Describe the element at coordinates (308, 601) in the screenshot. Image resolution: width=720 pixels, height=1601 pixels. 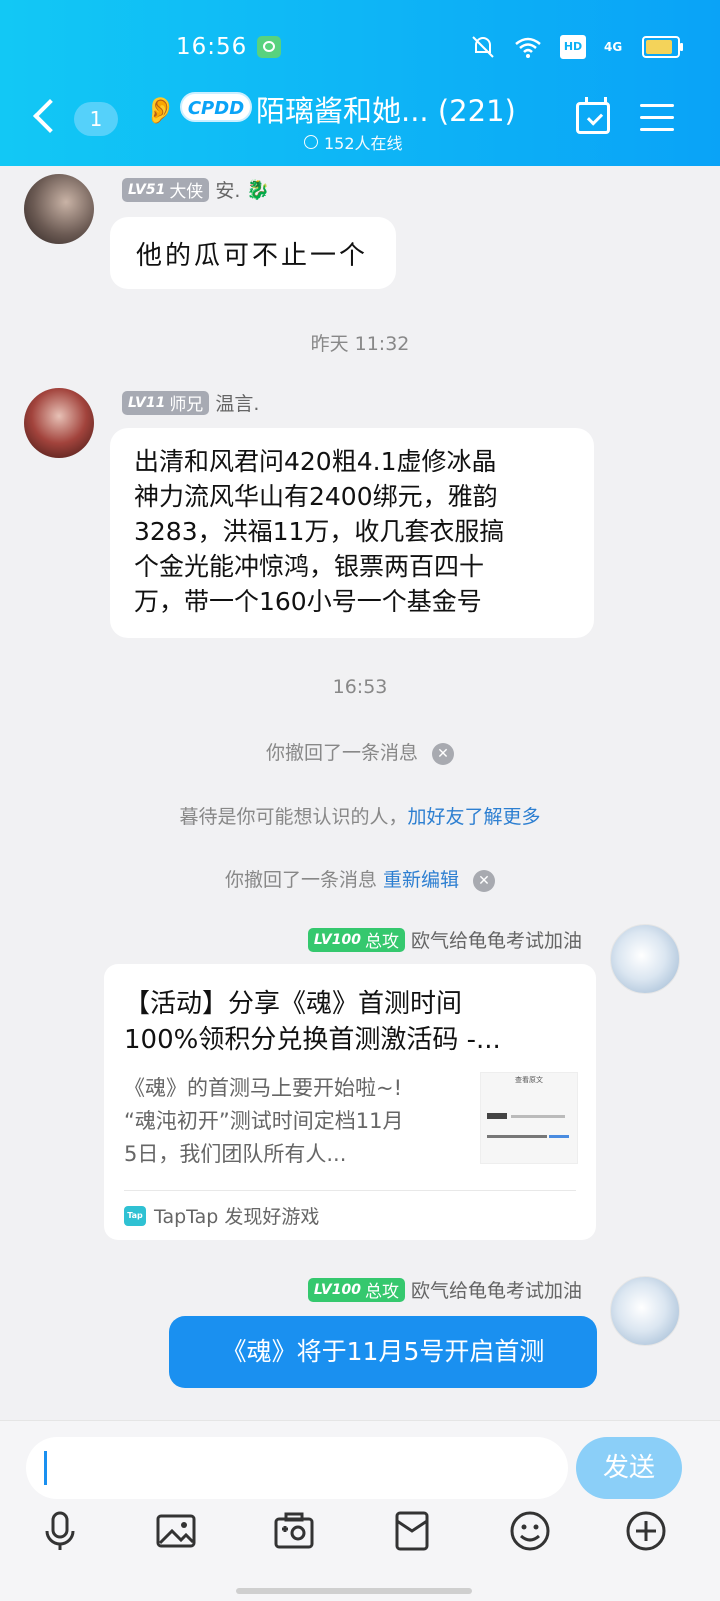
I see `message-line: 万，带一个160小号一个基金号` at that location.